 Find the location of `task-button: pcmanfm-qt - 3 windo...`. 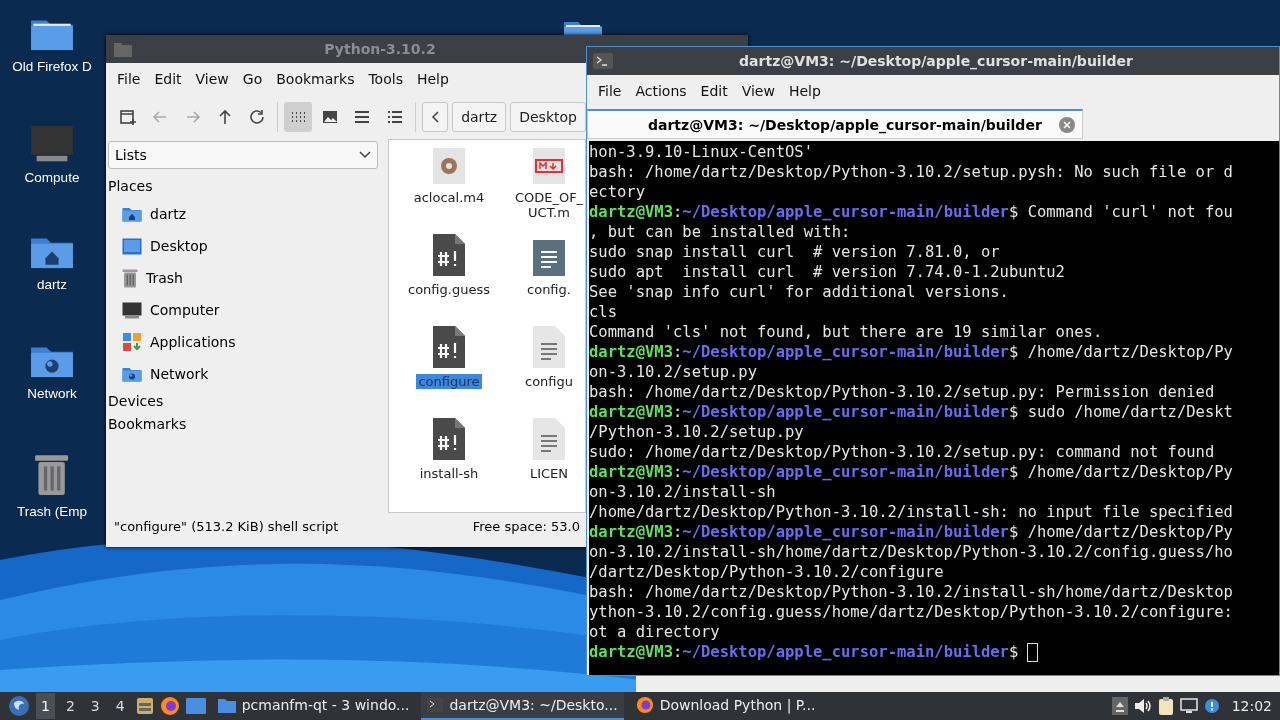

task-button: pcmanfm-qt - 3 windo... is located at coordinates (313, 706).